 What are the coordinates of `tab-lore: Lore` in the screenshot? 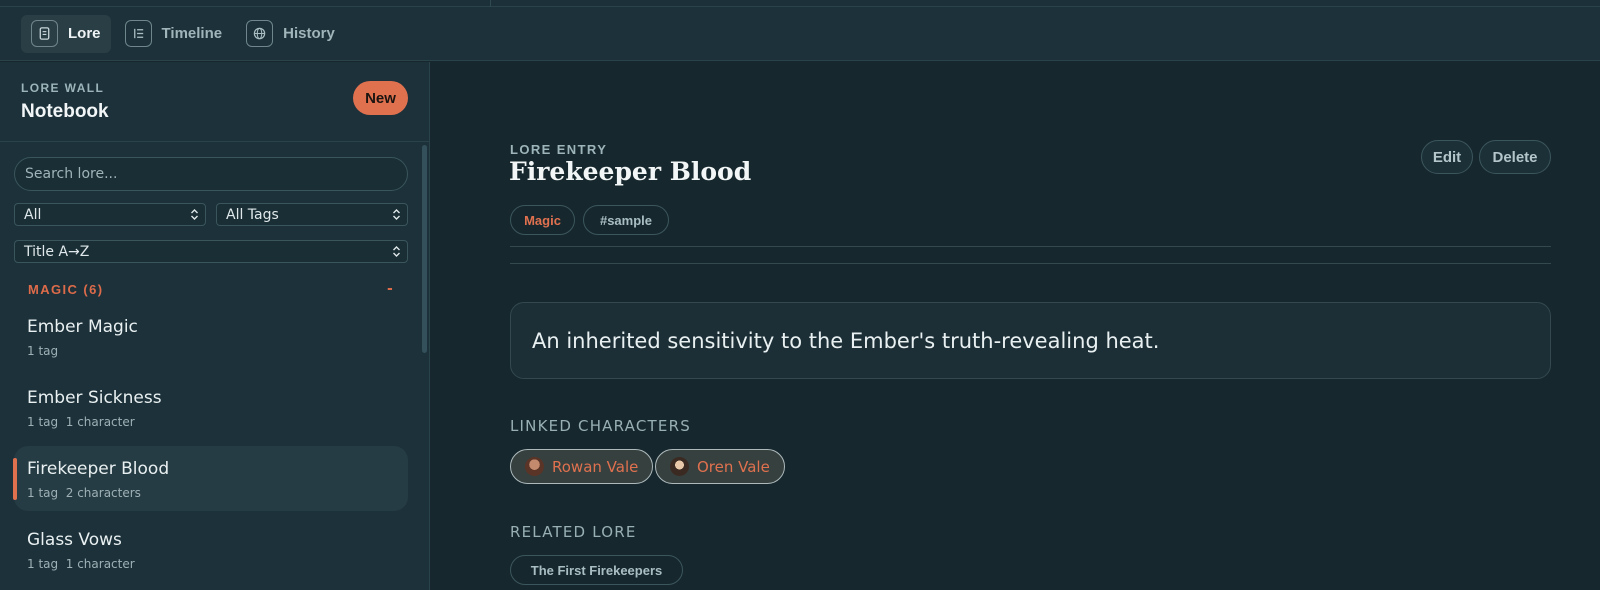 It's located at (66, 33).